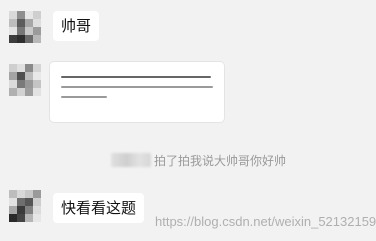 This screenshot has height=241, width=376. What do you see at coordinates (265, 221) in the screenshot?
I see `watermark: https://blog.csdn.net/weixin_52132159` at bounding box center [265, 221].